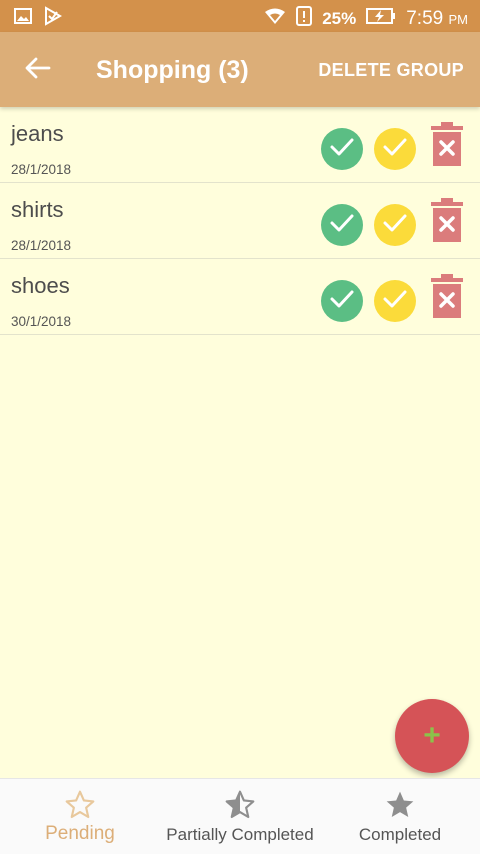 This screenshot has height=854, width=480. Describe the element at coordinates (80, 807) in the screenshot. I see `star-outline-icon` at that location.